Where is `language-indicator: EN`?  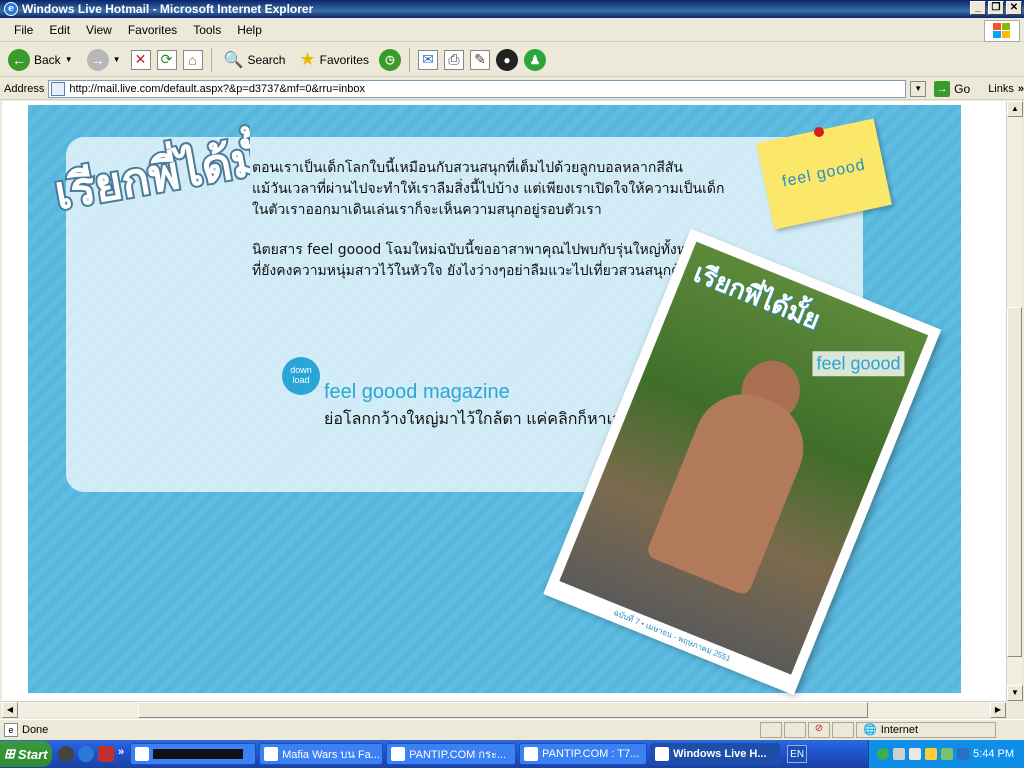 language-indicator: EN is located at coordinates (797, 754).